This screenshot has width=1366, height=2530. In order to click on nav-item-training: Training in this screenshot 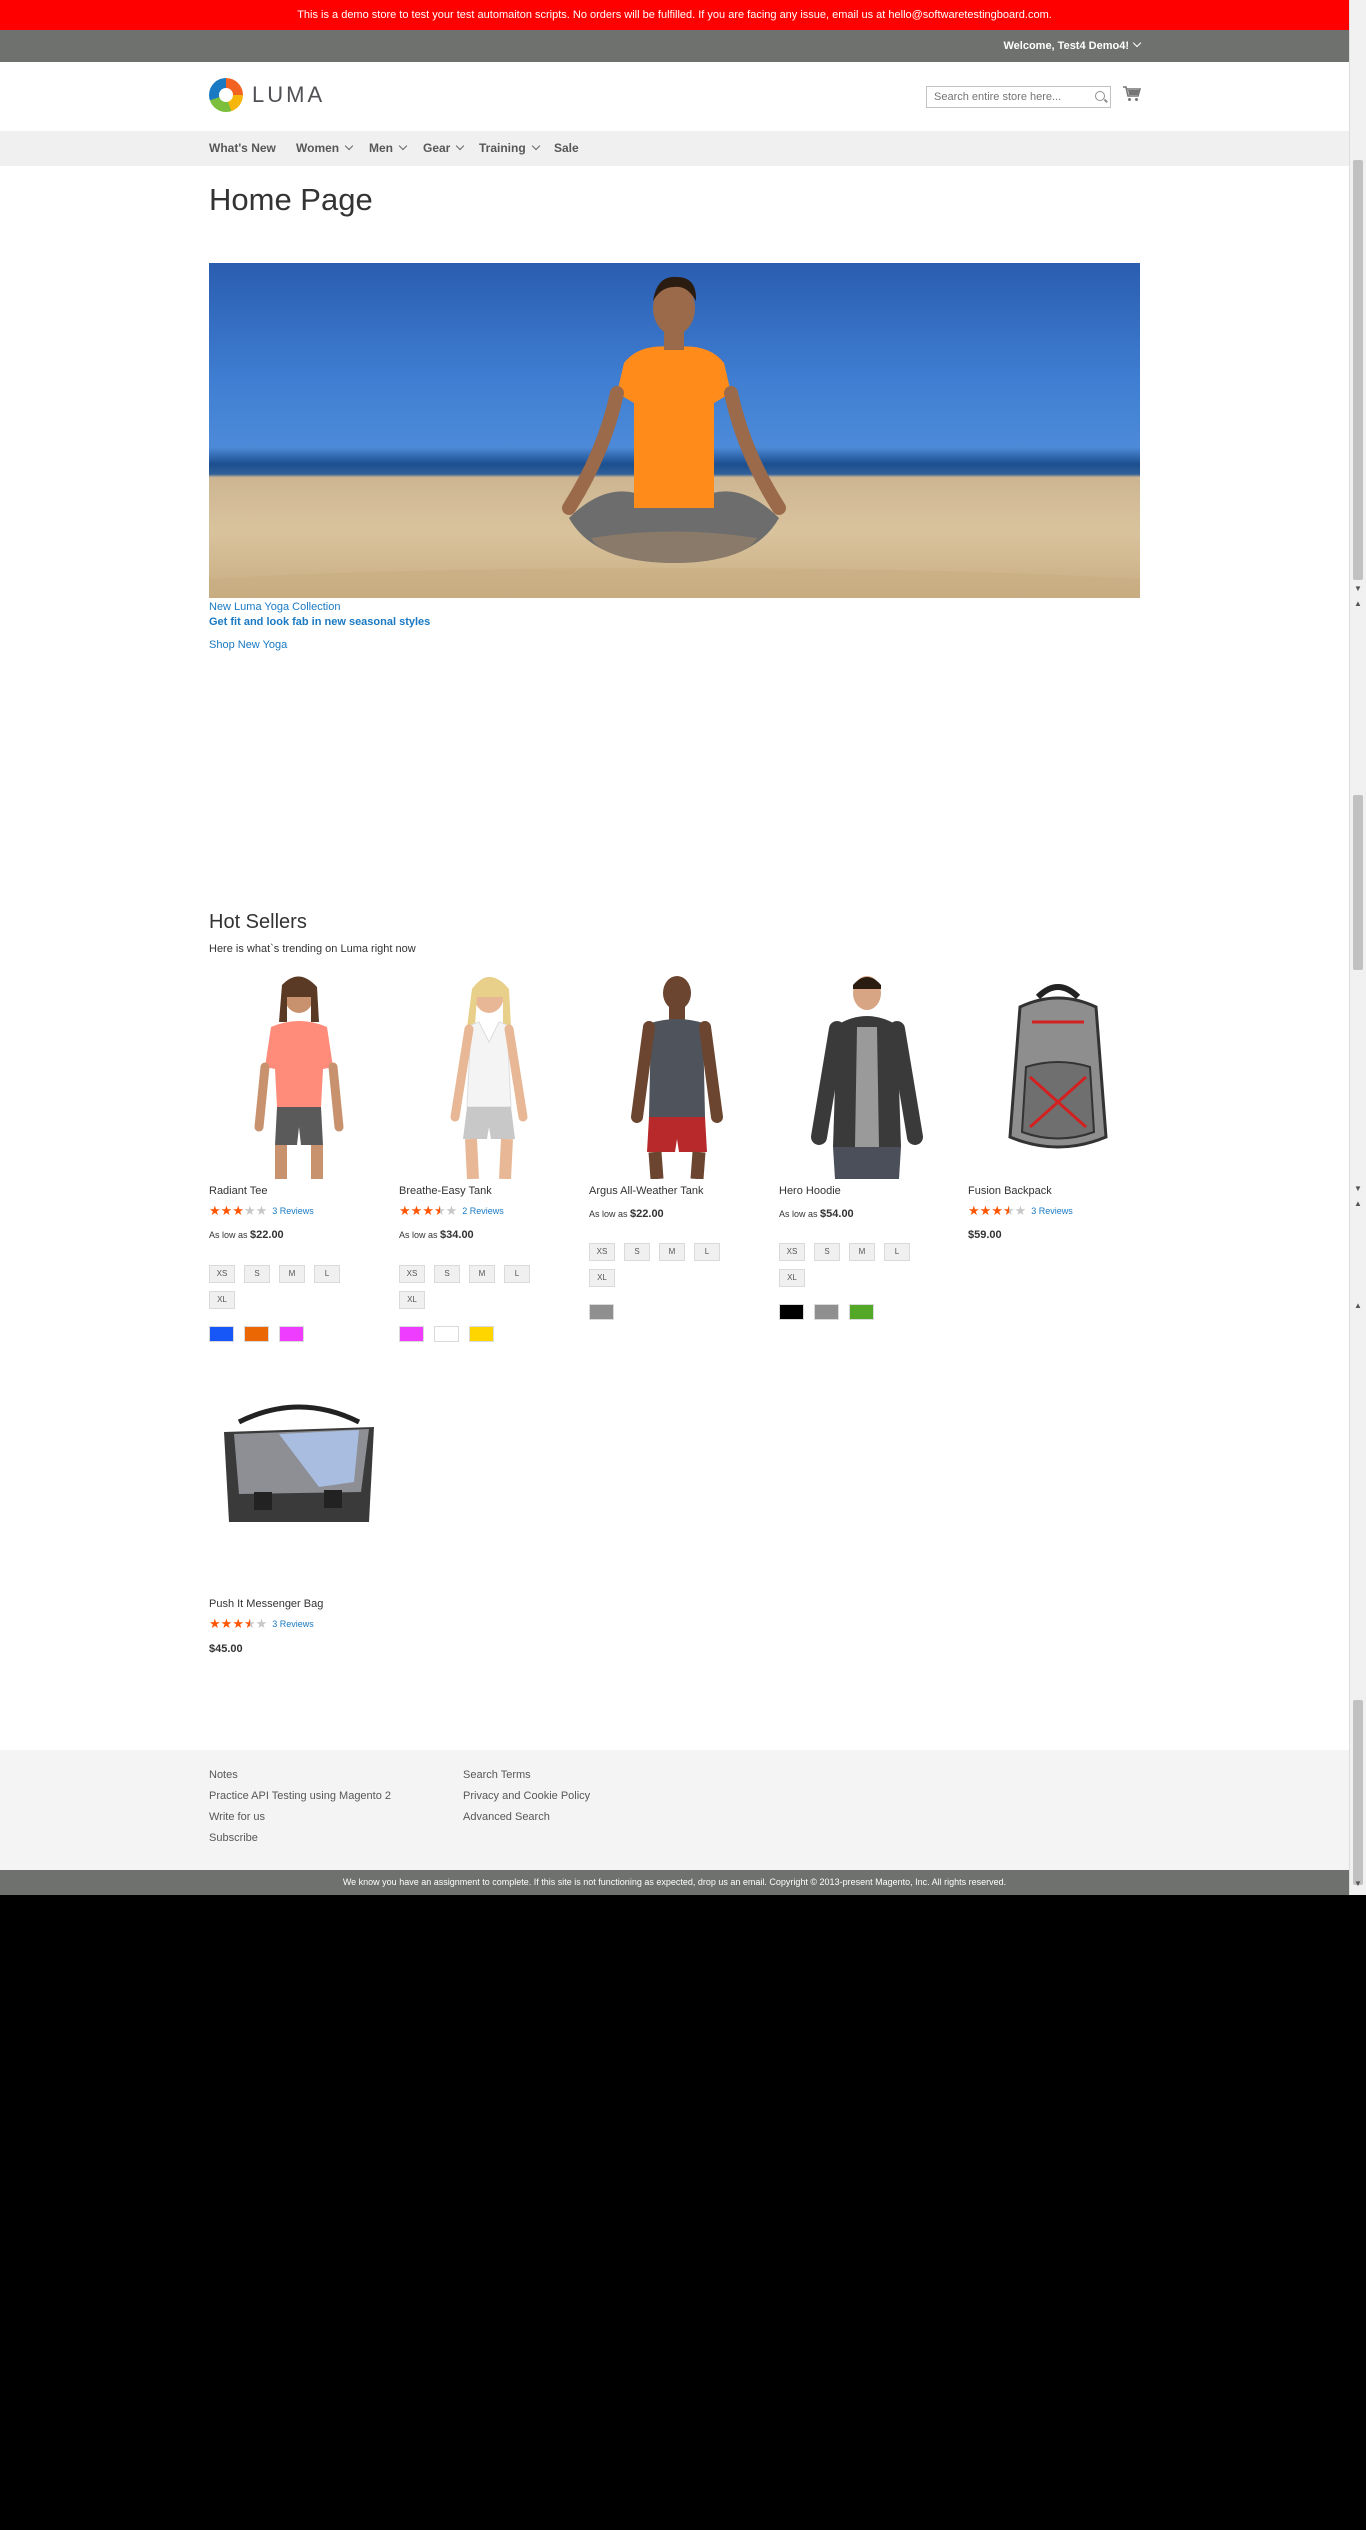, I will do `click(509, 148)`.